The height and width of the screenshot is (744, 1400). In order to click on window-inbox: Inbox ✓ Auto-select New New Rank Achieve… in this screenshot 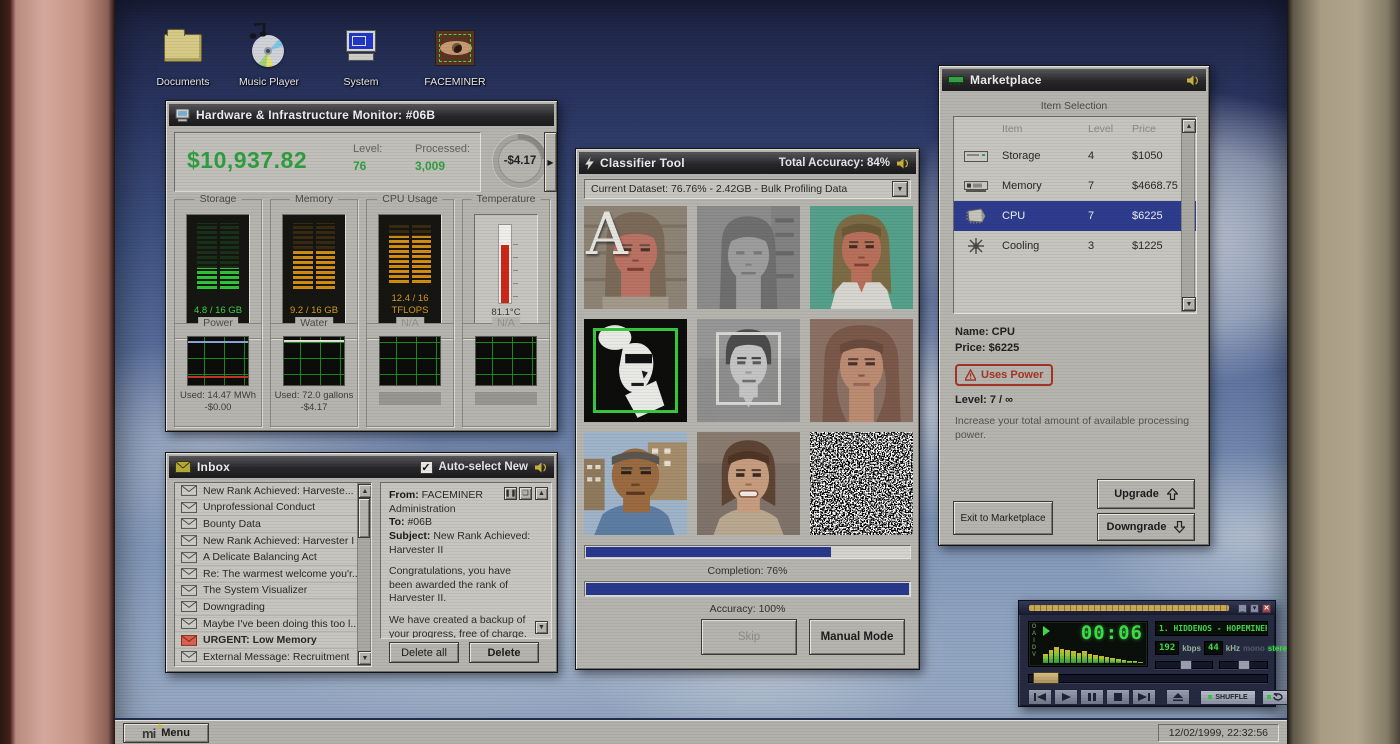, I will do `click(361, 562)`.